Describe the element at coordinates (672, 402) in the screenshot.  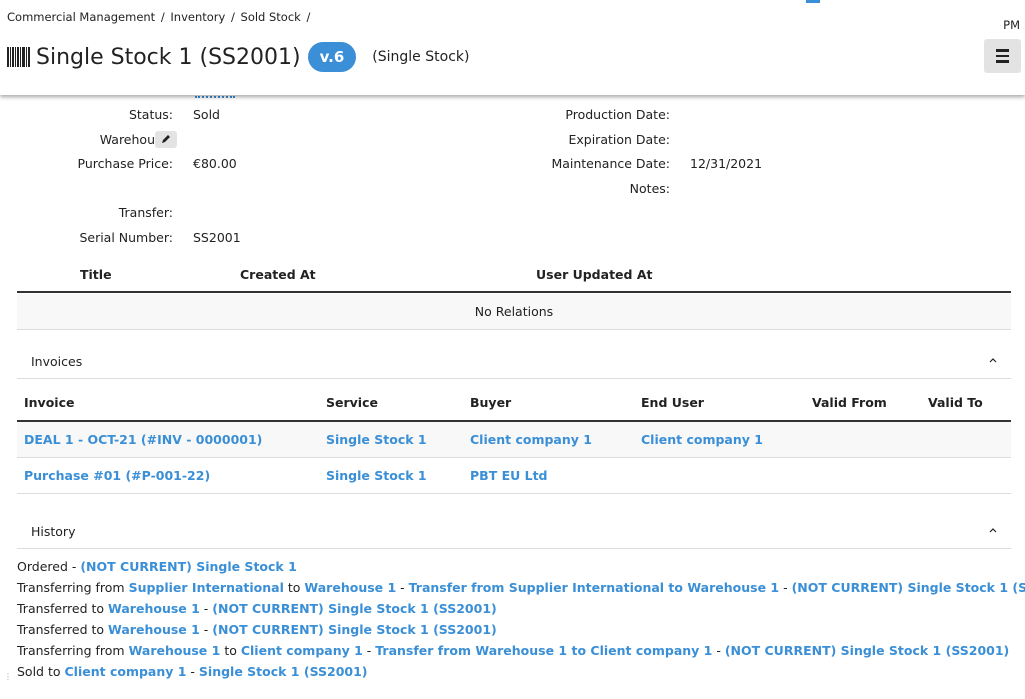
I see `col-end-user: End User` at that location.